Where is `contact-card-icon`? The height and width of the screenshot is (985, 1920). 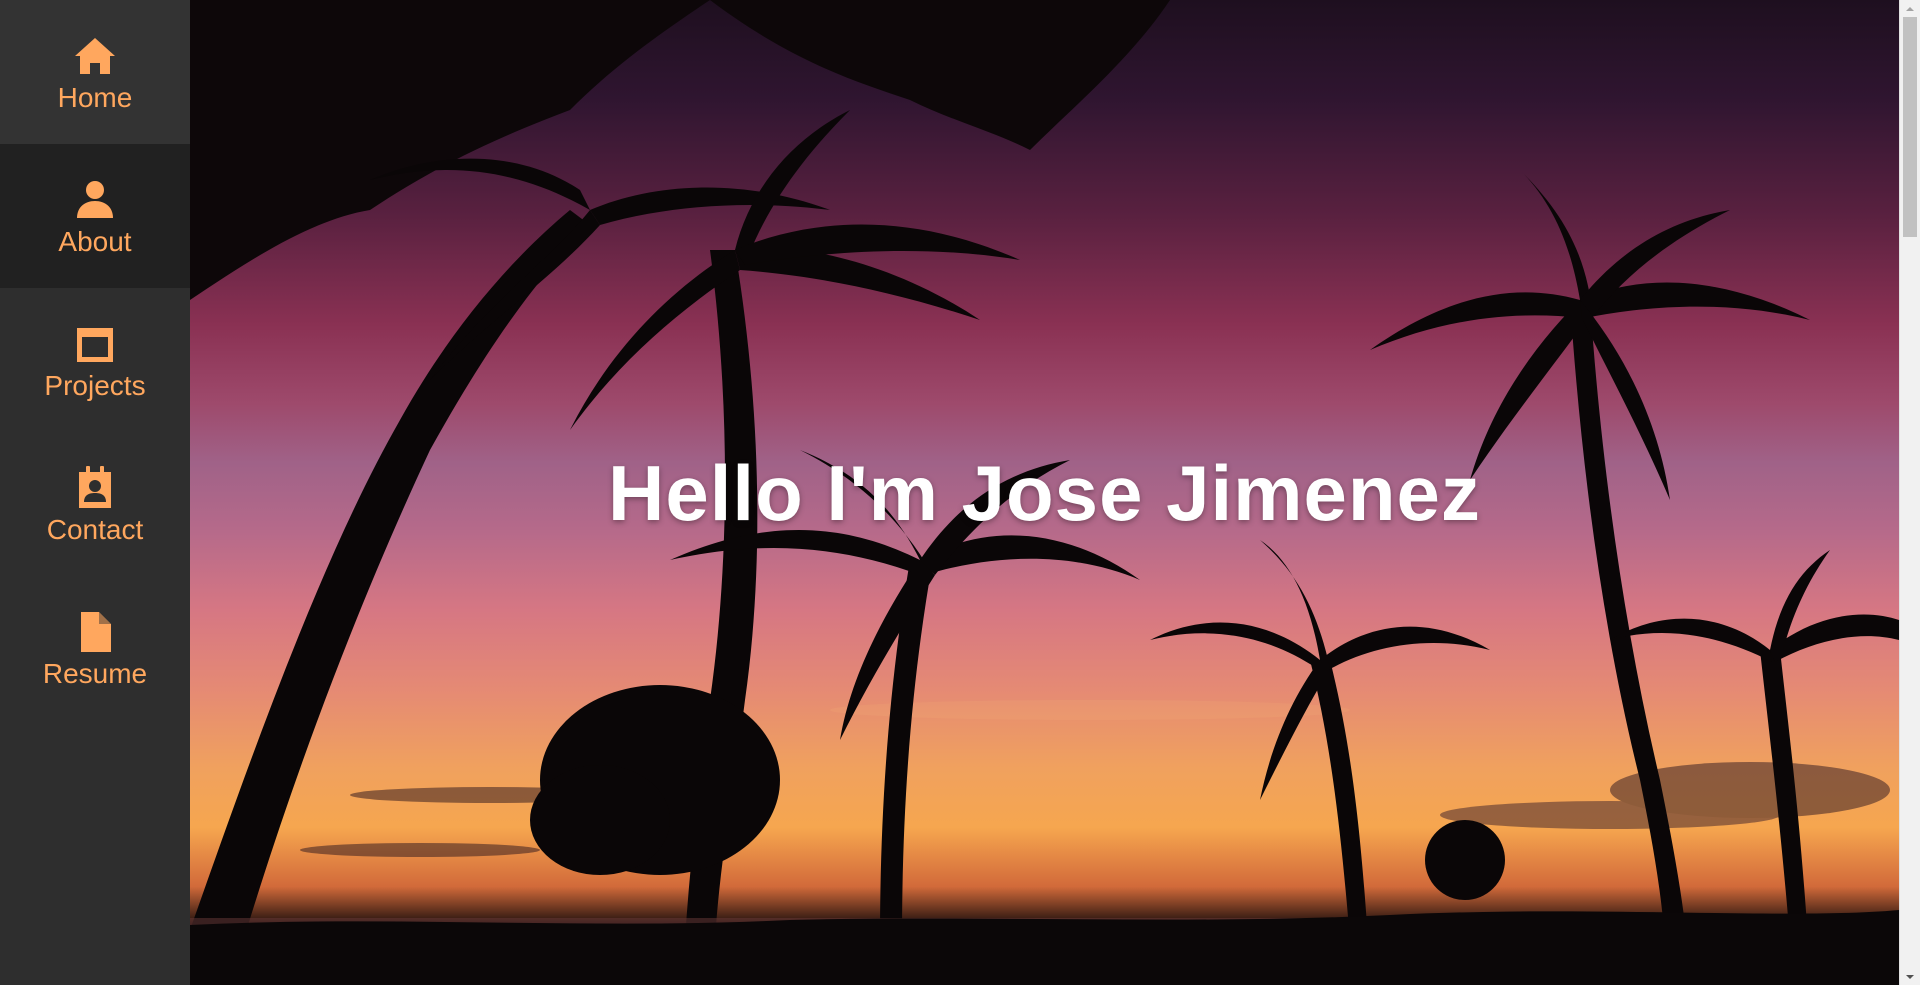 contact-card-icon is located at coordinates (95, 488).